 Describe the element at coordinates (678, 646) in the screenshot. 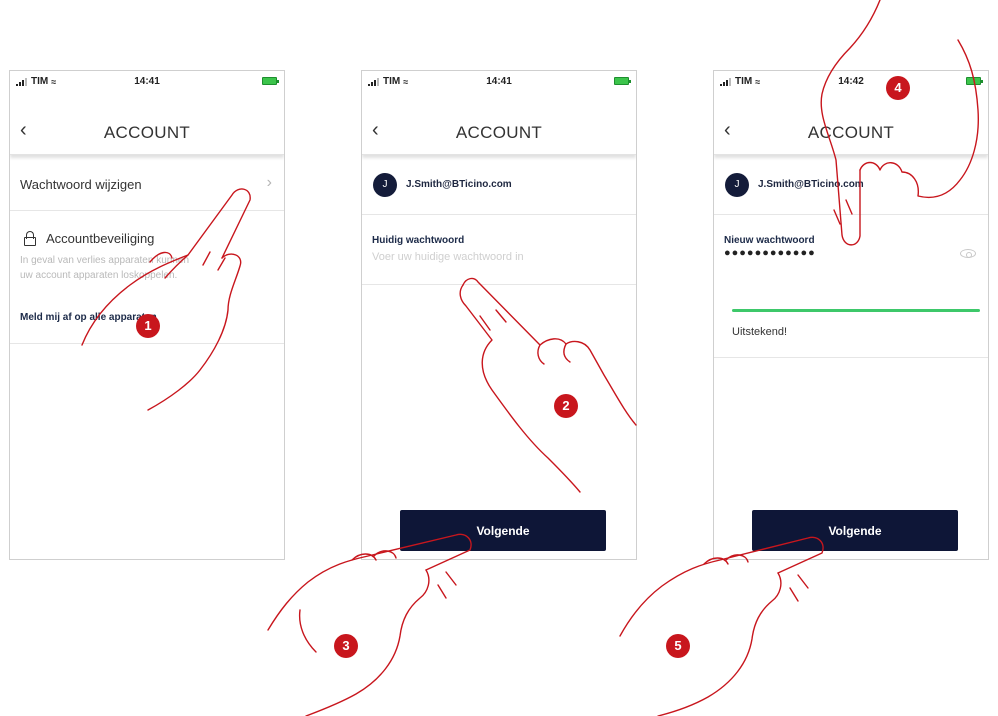

I see `step-marker-5: 5` at that location.